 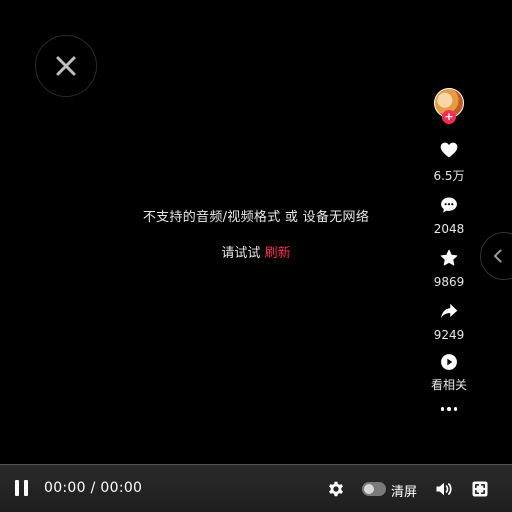 I want to click on share-icon, so click(x=449, y=311).